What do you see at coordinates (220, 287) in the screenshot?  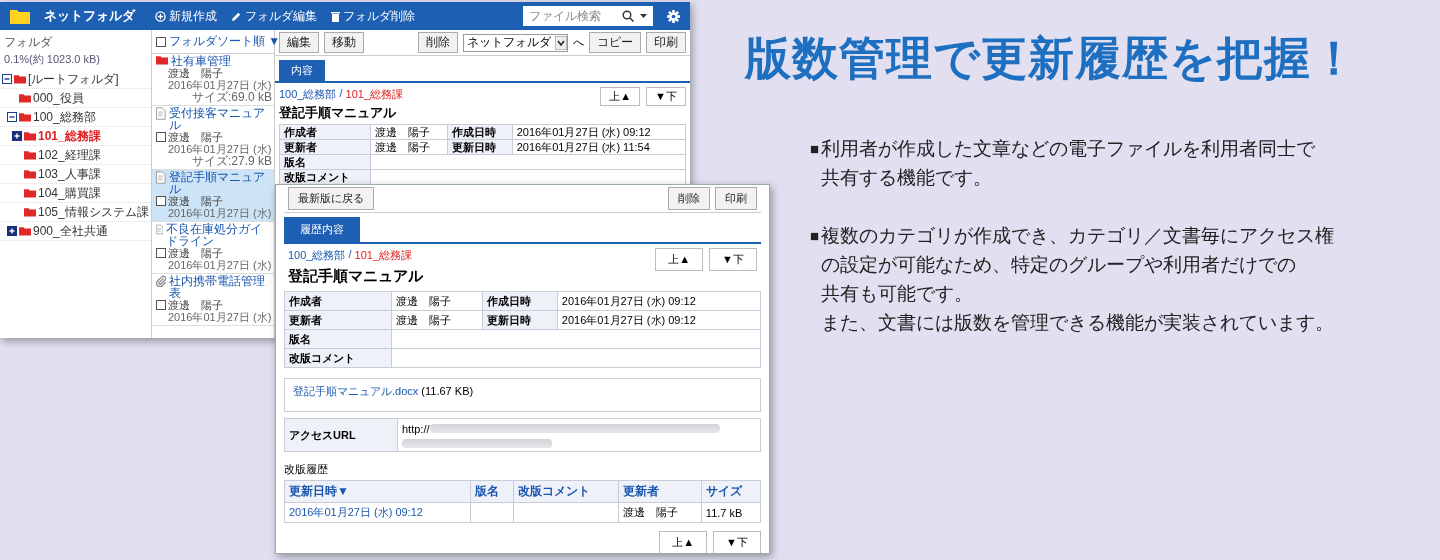 I see `item-title: 社内携帯電話管理表` at bounding box center [220, 287].